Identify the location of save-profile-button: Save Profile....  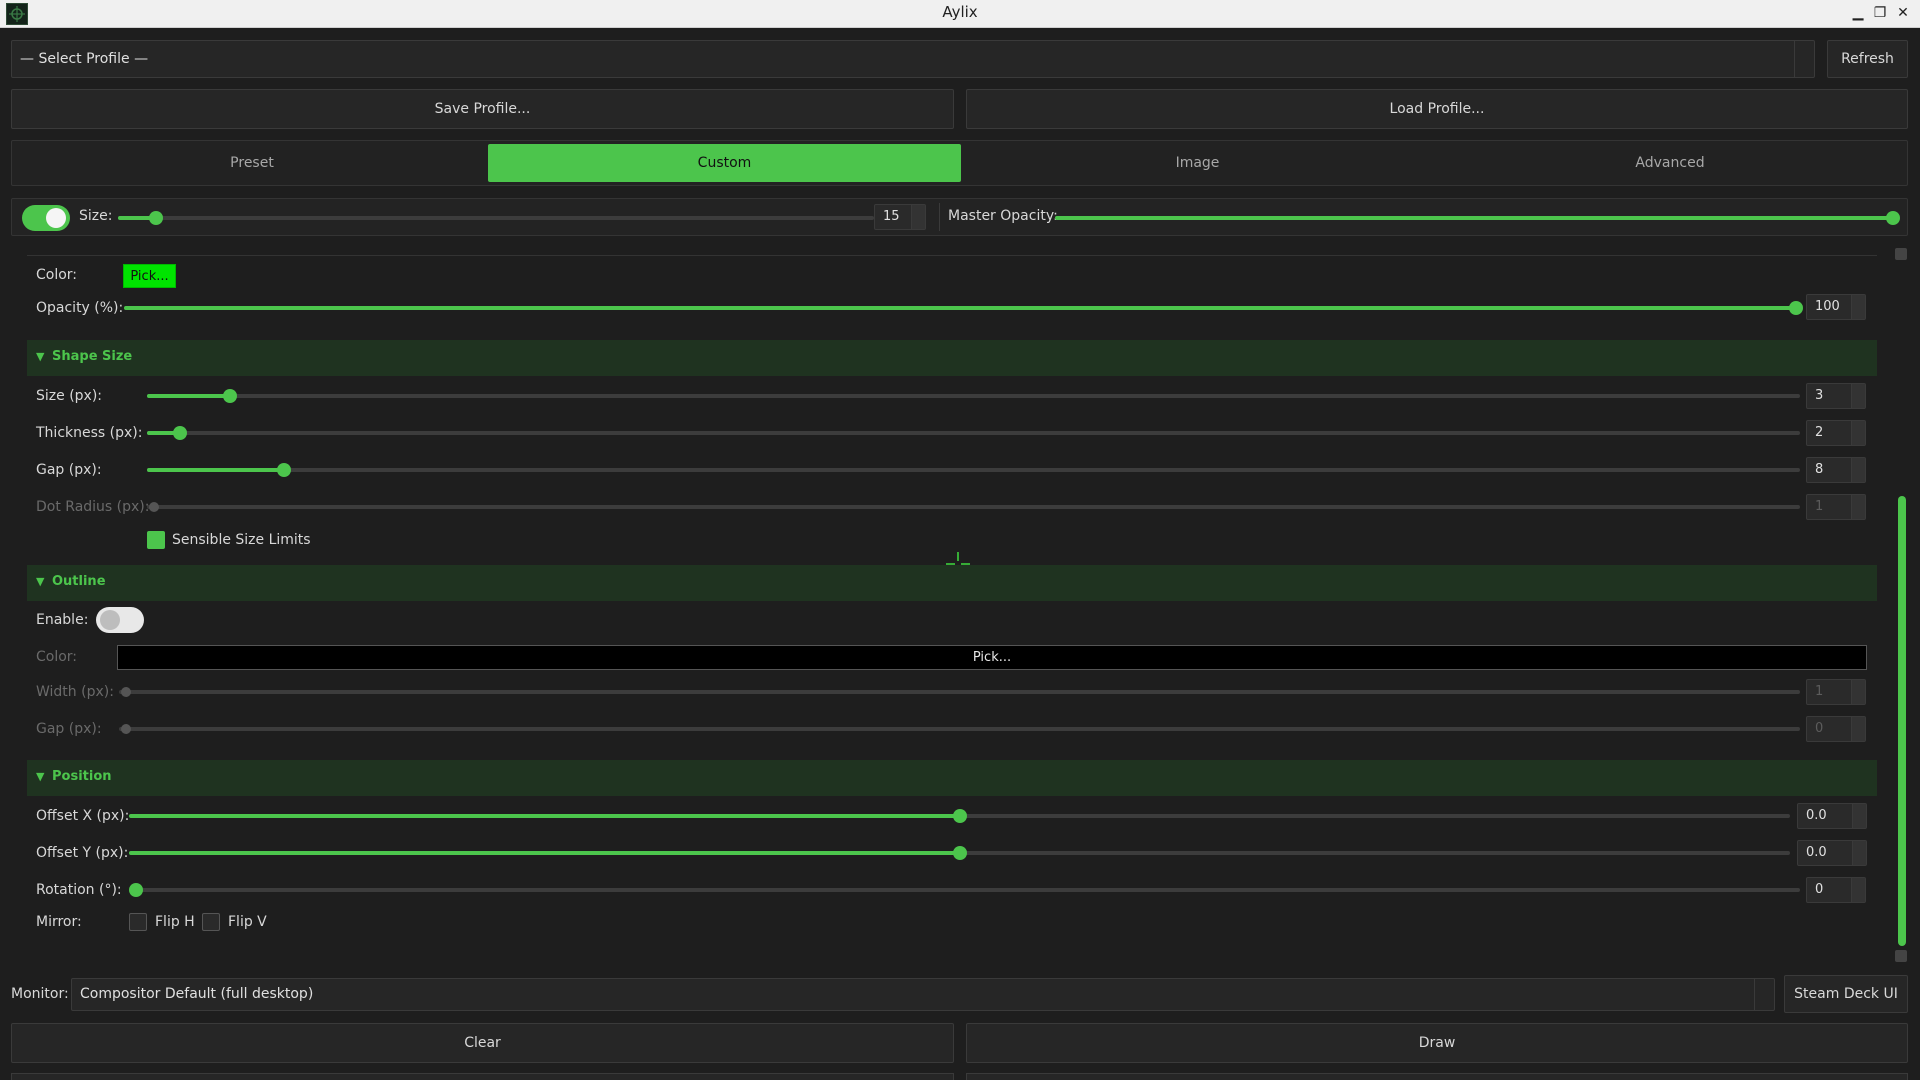
(482, 109).